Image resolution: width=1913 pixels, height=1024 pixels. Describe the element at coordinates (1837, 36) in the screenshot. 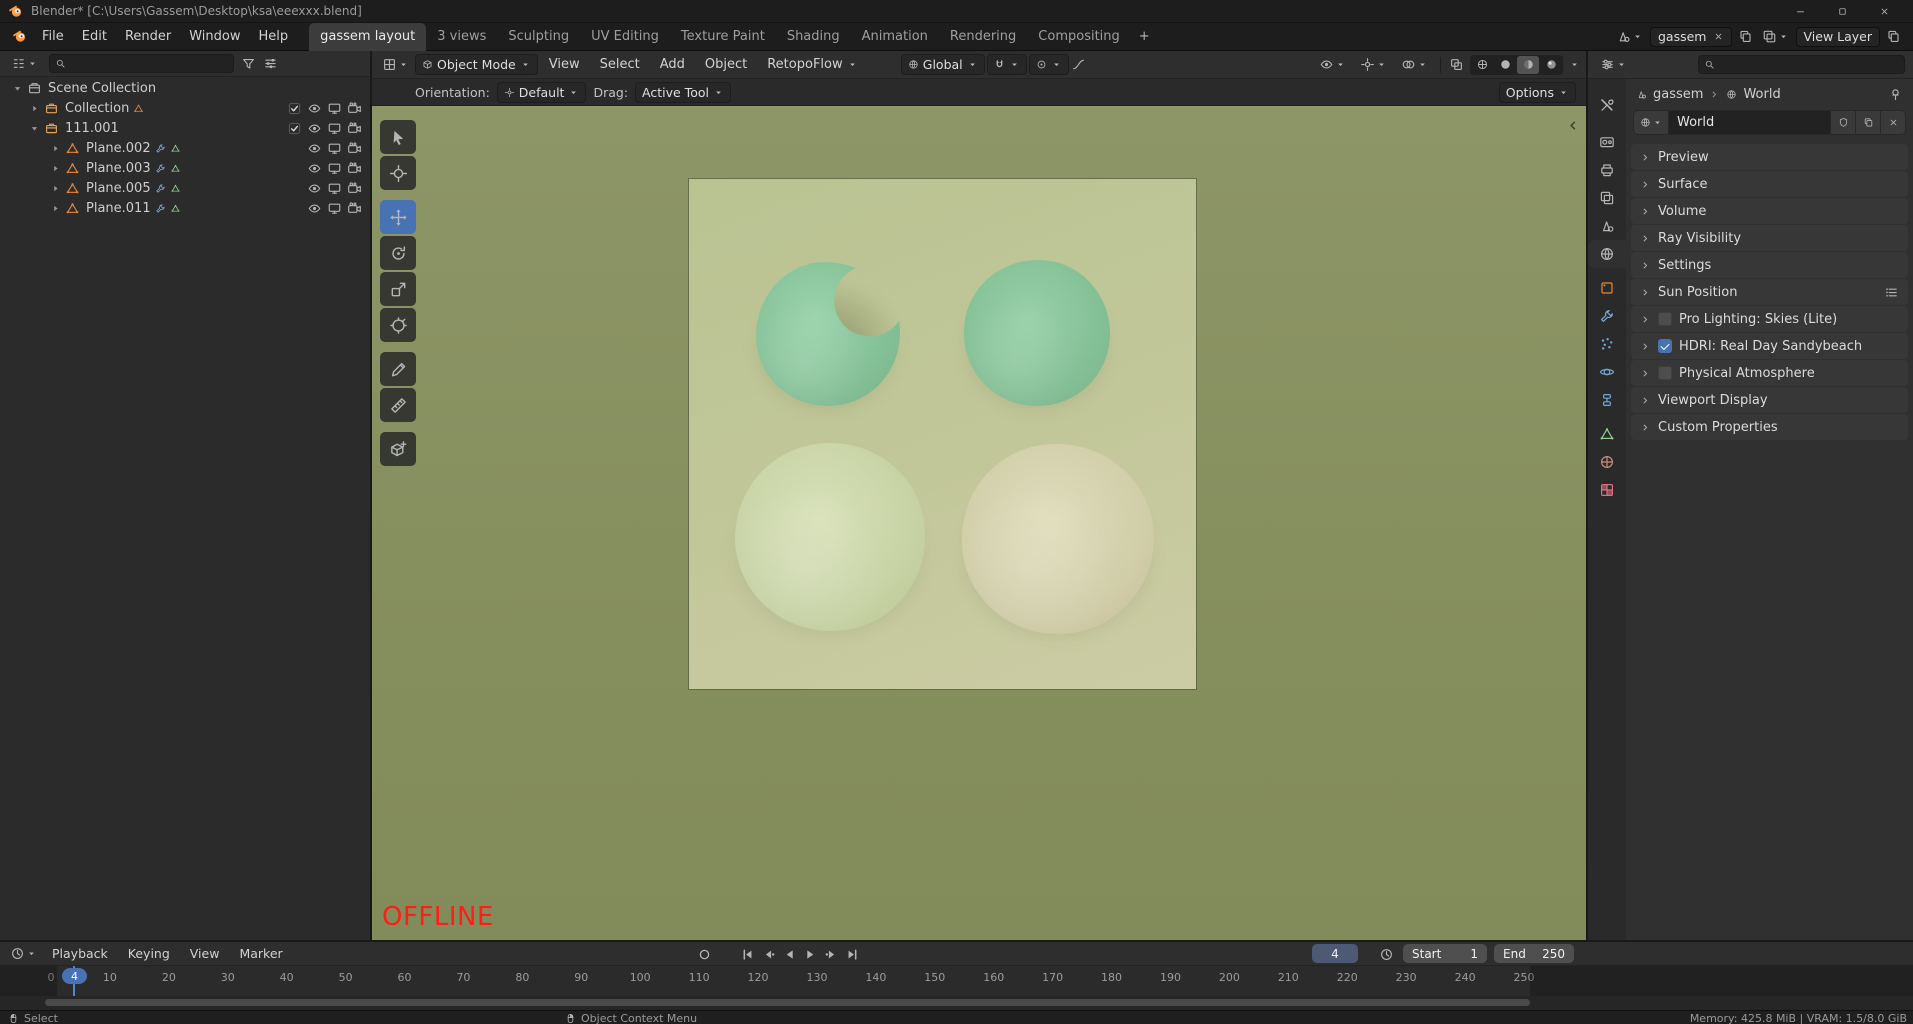

I see `view-layer-field: View Layer` at that location.